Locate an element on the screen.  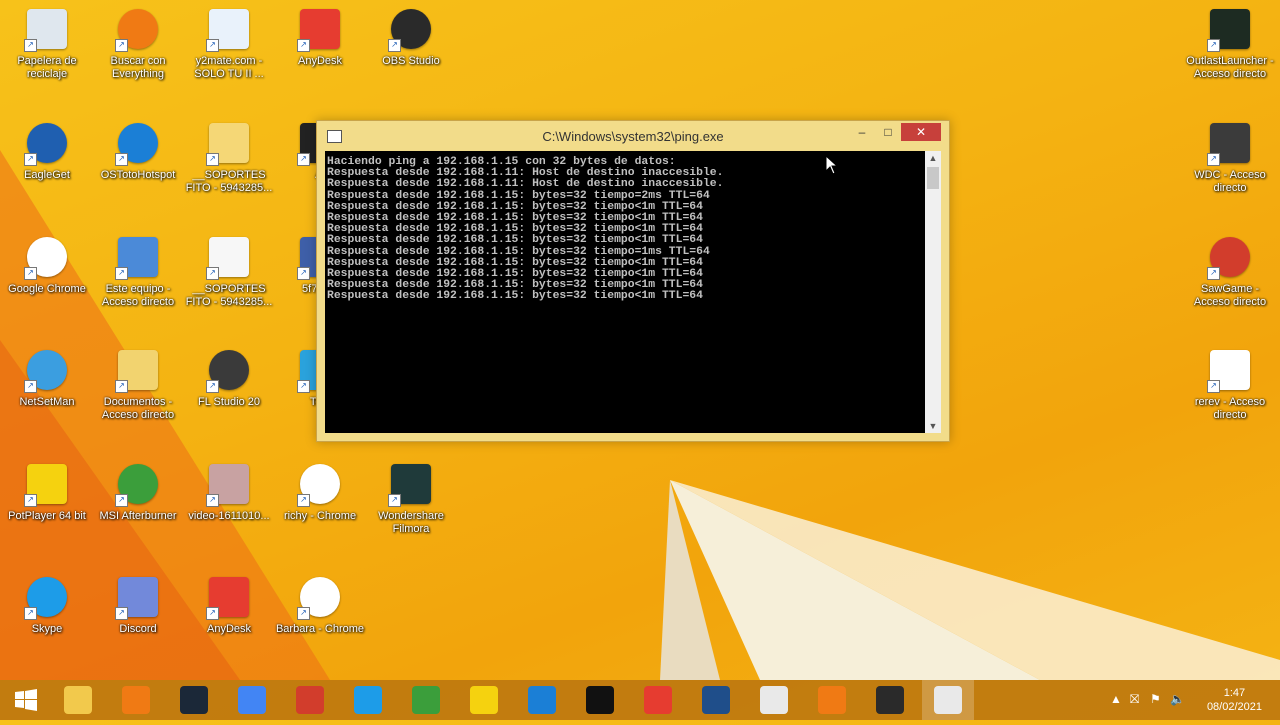
desktop-icon: ↗ OutlastLauncher - Acceso directo is located at coordinates (1230, 43).